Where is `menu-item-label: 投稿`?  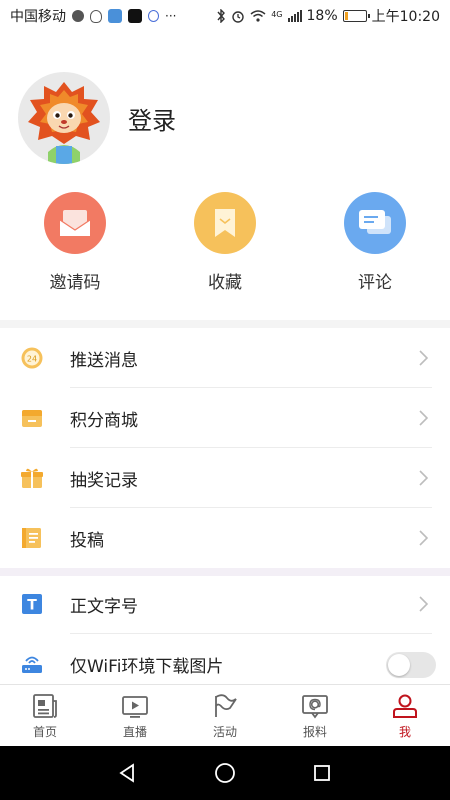 menu-item-label: 投稿 is located at coordinates (87, 540).